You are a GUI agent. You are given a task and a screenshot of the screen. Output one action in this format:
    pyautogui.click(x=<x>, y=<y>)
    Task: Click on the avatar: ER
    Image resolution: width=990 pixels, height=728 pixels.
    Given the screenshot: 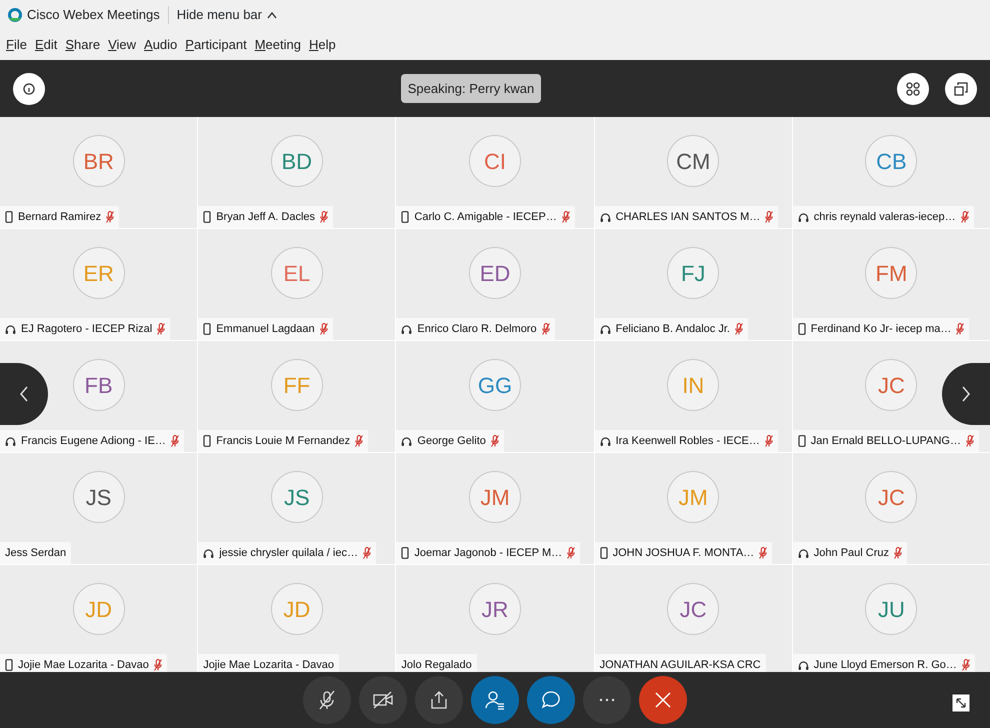 What is the action you would take?
    pyautogui.click(x=98, y=273)
    